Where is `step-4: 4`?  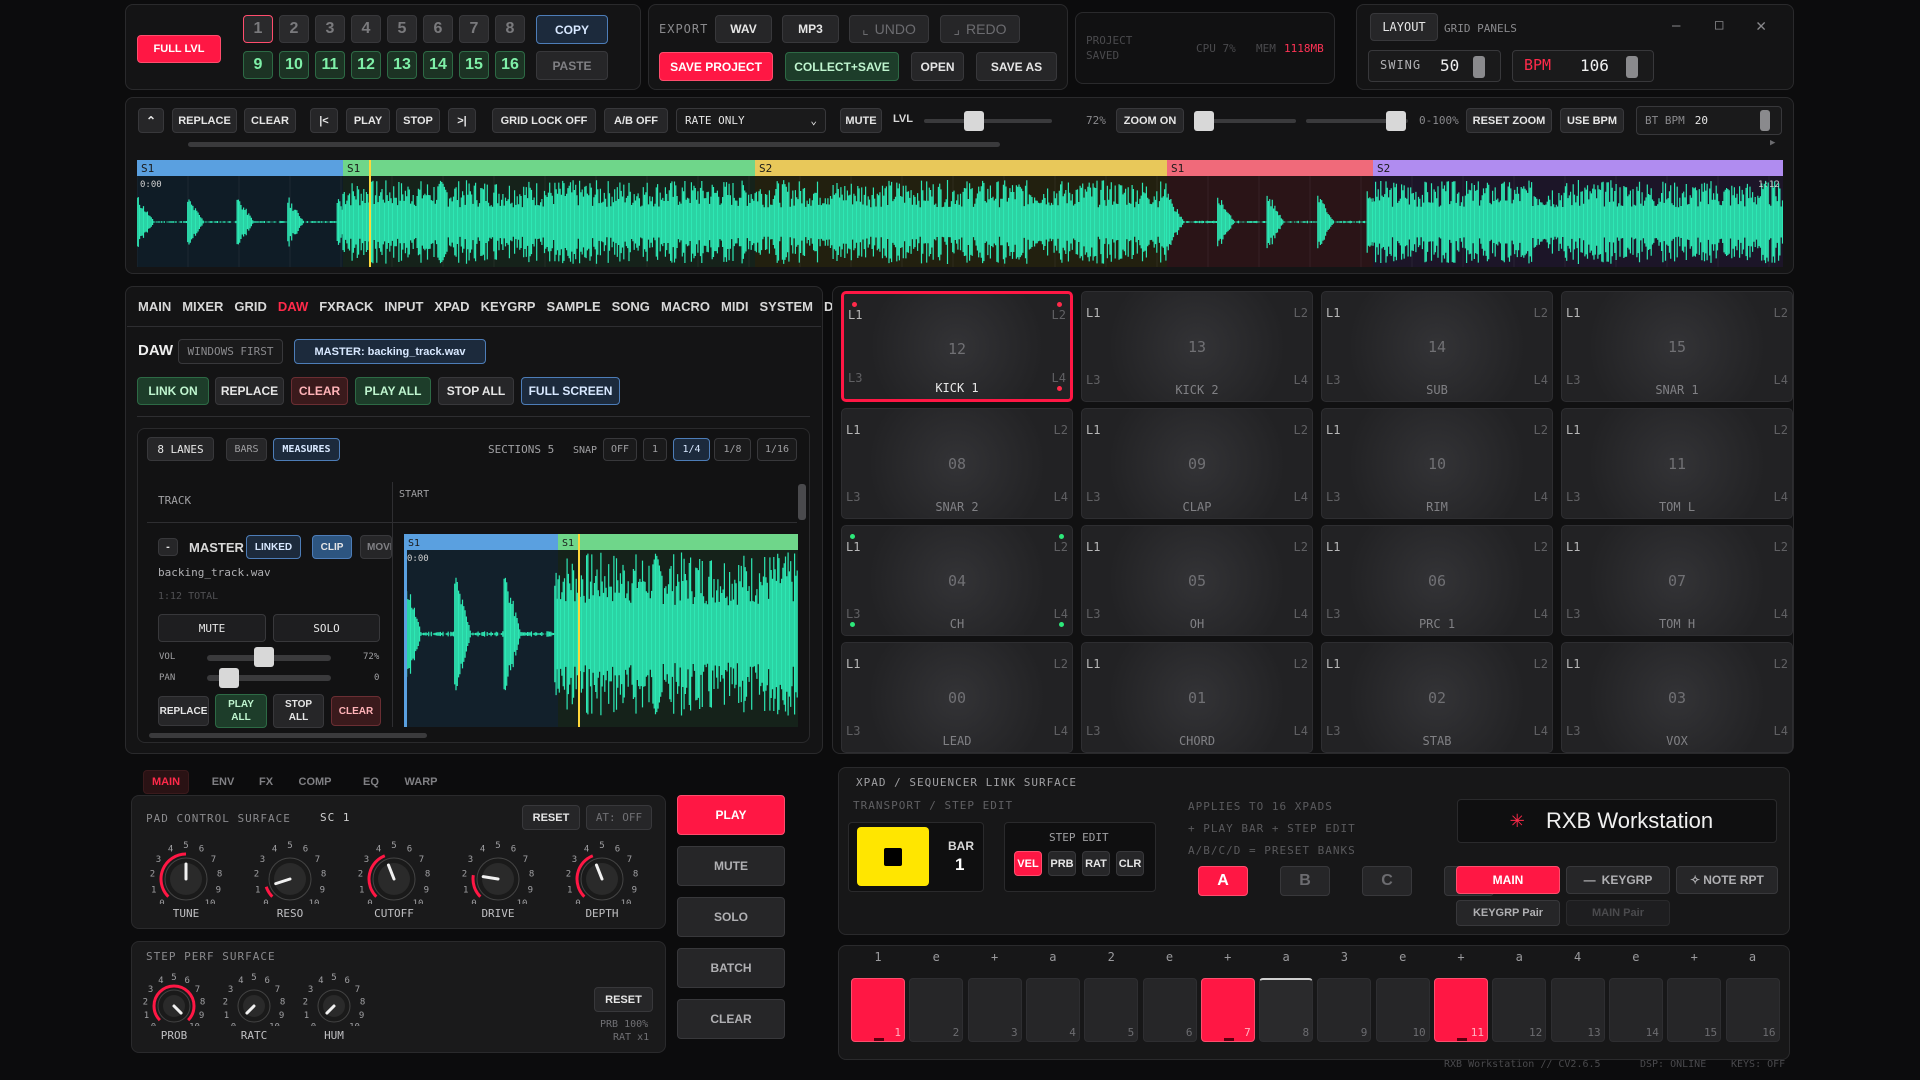
step-4: 4 is located at coordinates (1052, 1010).